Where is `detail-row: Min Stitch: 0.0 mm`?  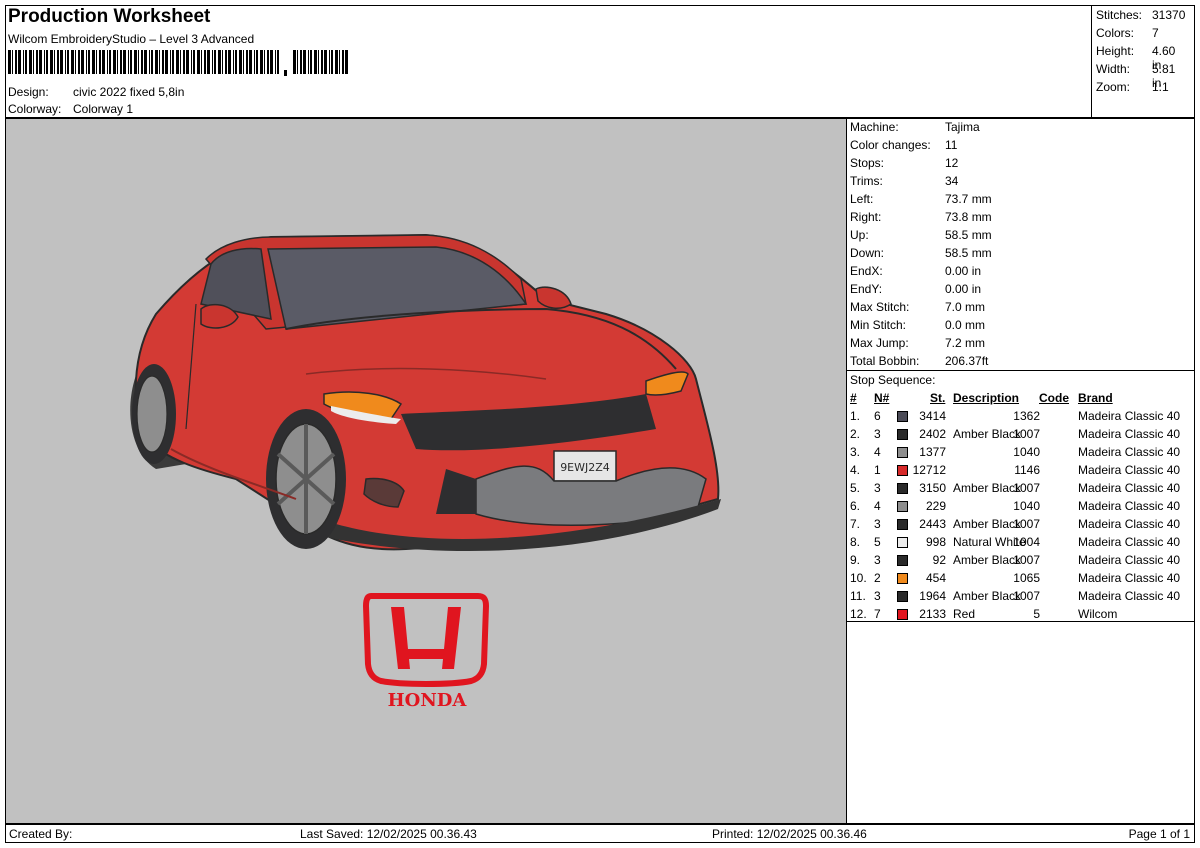 detail-row: Min Stitch: 0.0 mm is located at coordinates (917, 325).